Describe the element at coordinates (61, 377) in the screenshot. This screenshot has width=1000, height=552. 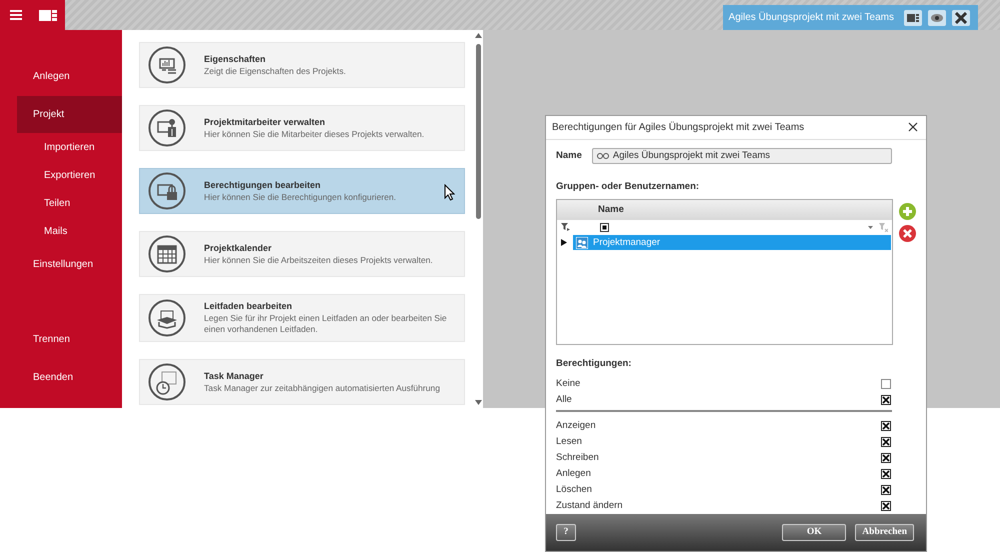
I see `sidebar-item: Beenden` at that location.